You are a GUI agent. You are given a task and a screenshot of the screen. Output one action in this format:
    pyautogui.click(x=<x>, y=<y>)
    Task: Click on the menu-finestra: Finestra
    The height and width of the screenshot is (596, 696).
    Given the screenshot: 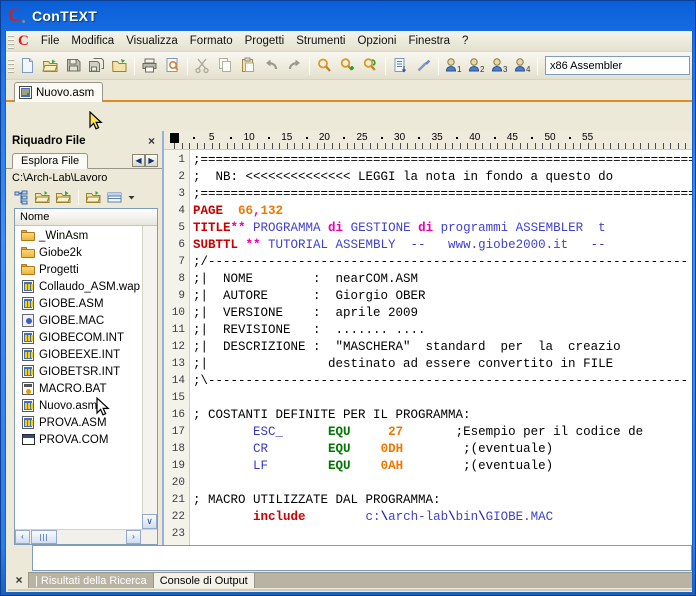 What is the action you would take?
    pyautogui.click(x=429, y=41)
    